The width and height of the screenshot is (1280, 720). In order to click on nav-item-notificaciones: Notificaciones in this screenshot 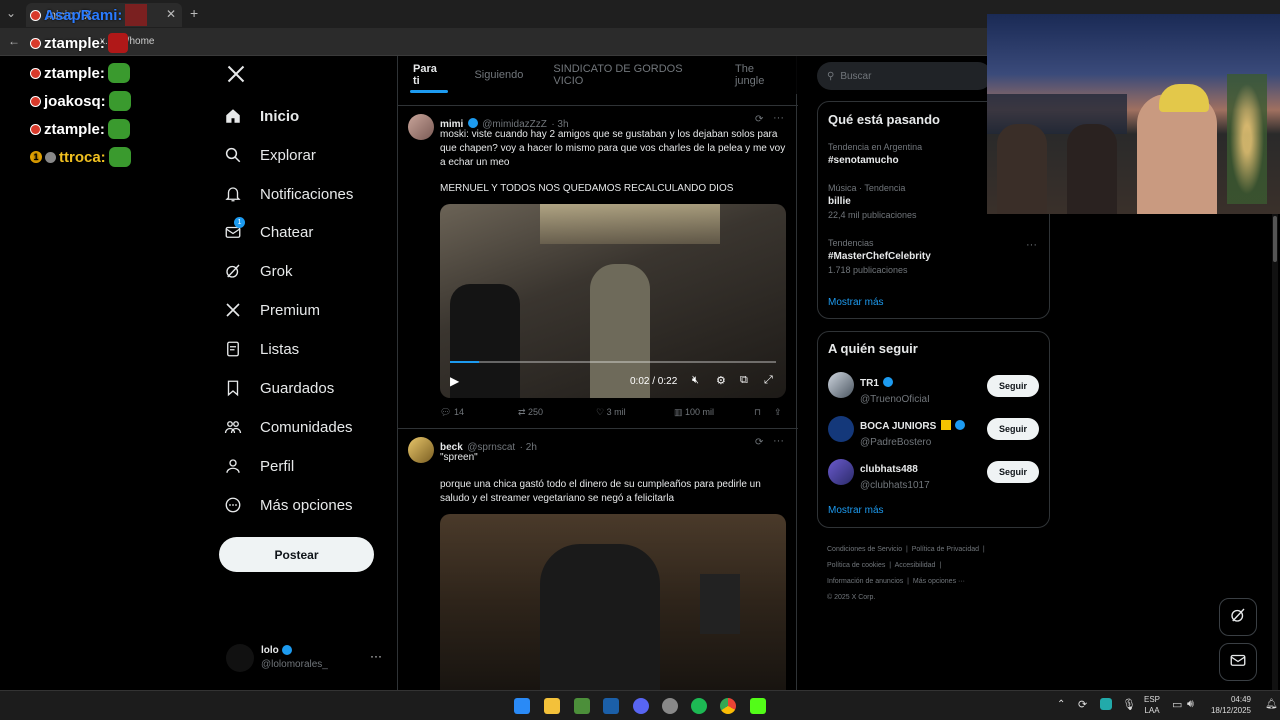, I will do `click(287, 194)`.